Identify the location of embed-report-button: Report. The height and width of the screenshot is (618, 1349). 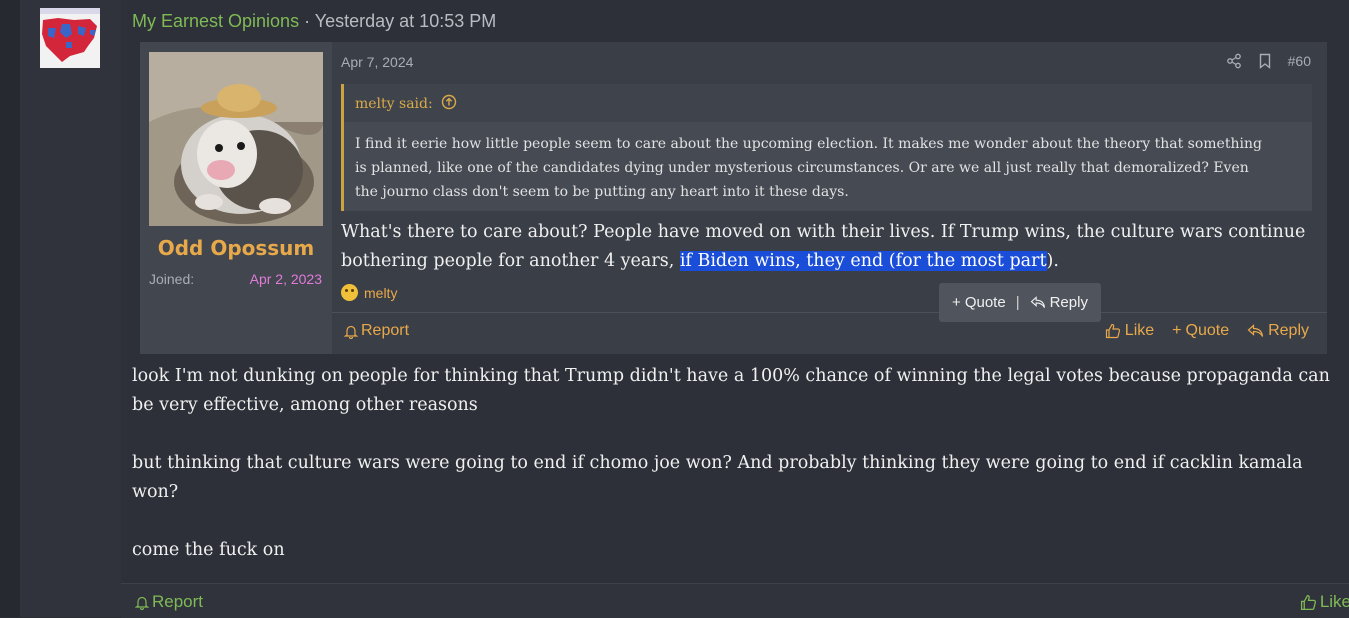
(376, 331).